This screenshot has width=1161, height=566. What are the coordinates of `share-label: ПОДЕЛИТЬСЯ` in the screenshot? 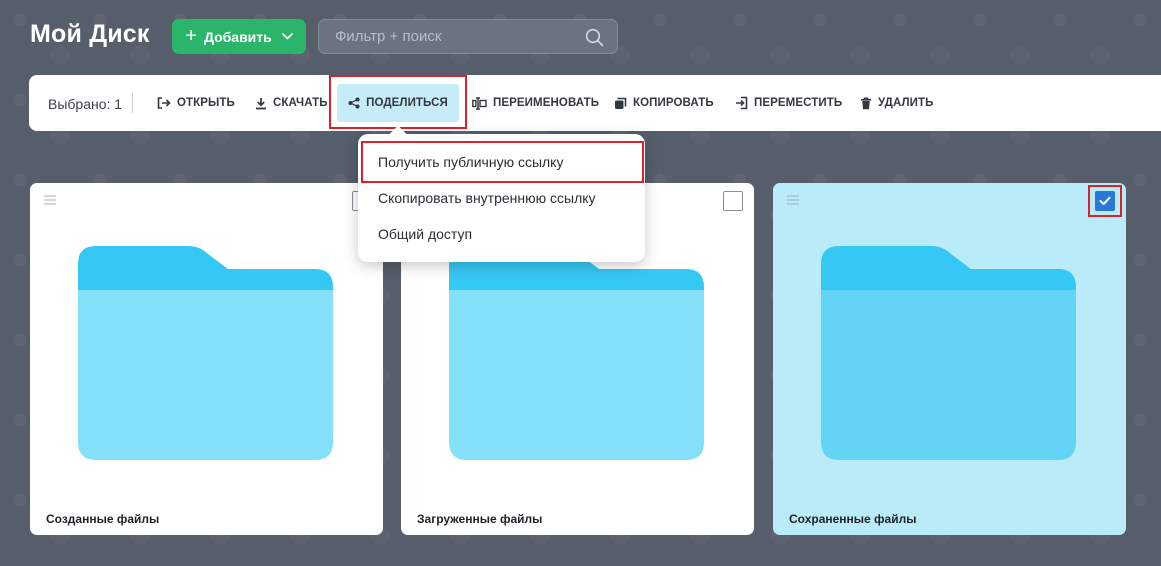 It's located at (407, 103).